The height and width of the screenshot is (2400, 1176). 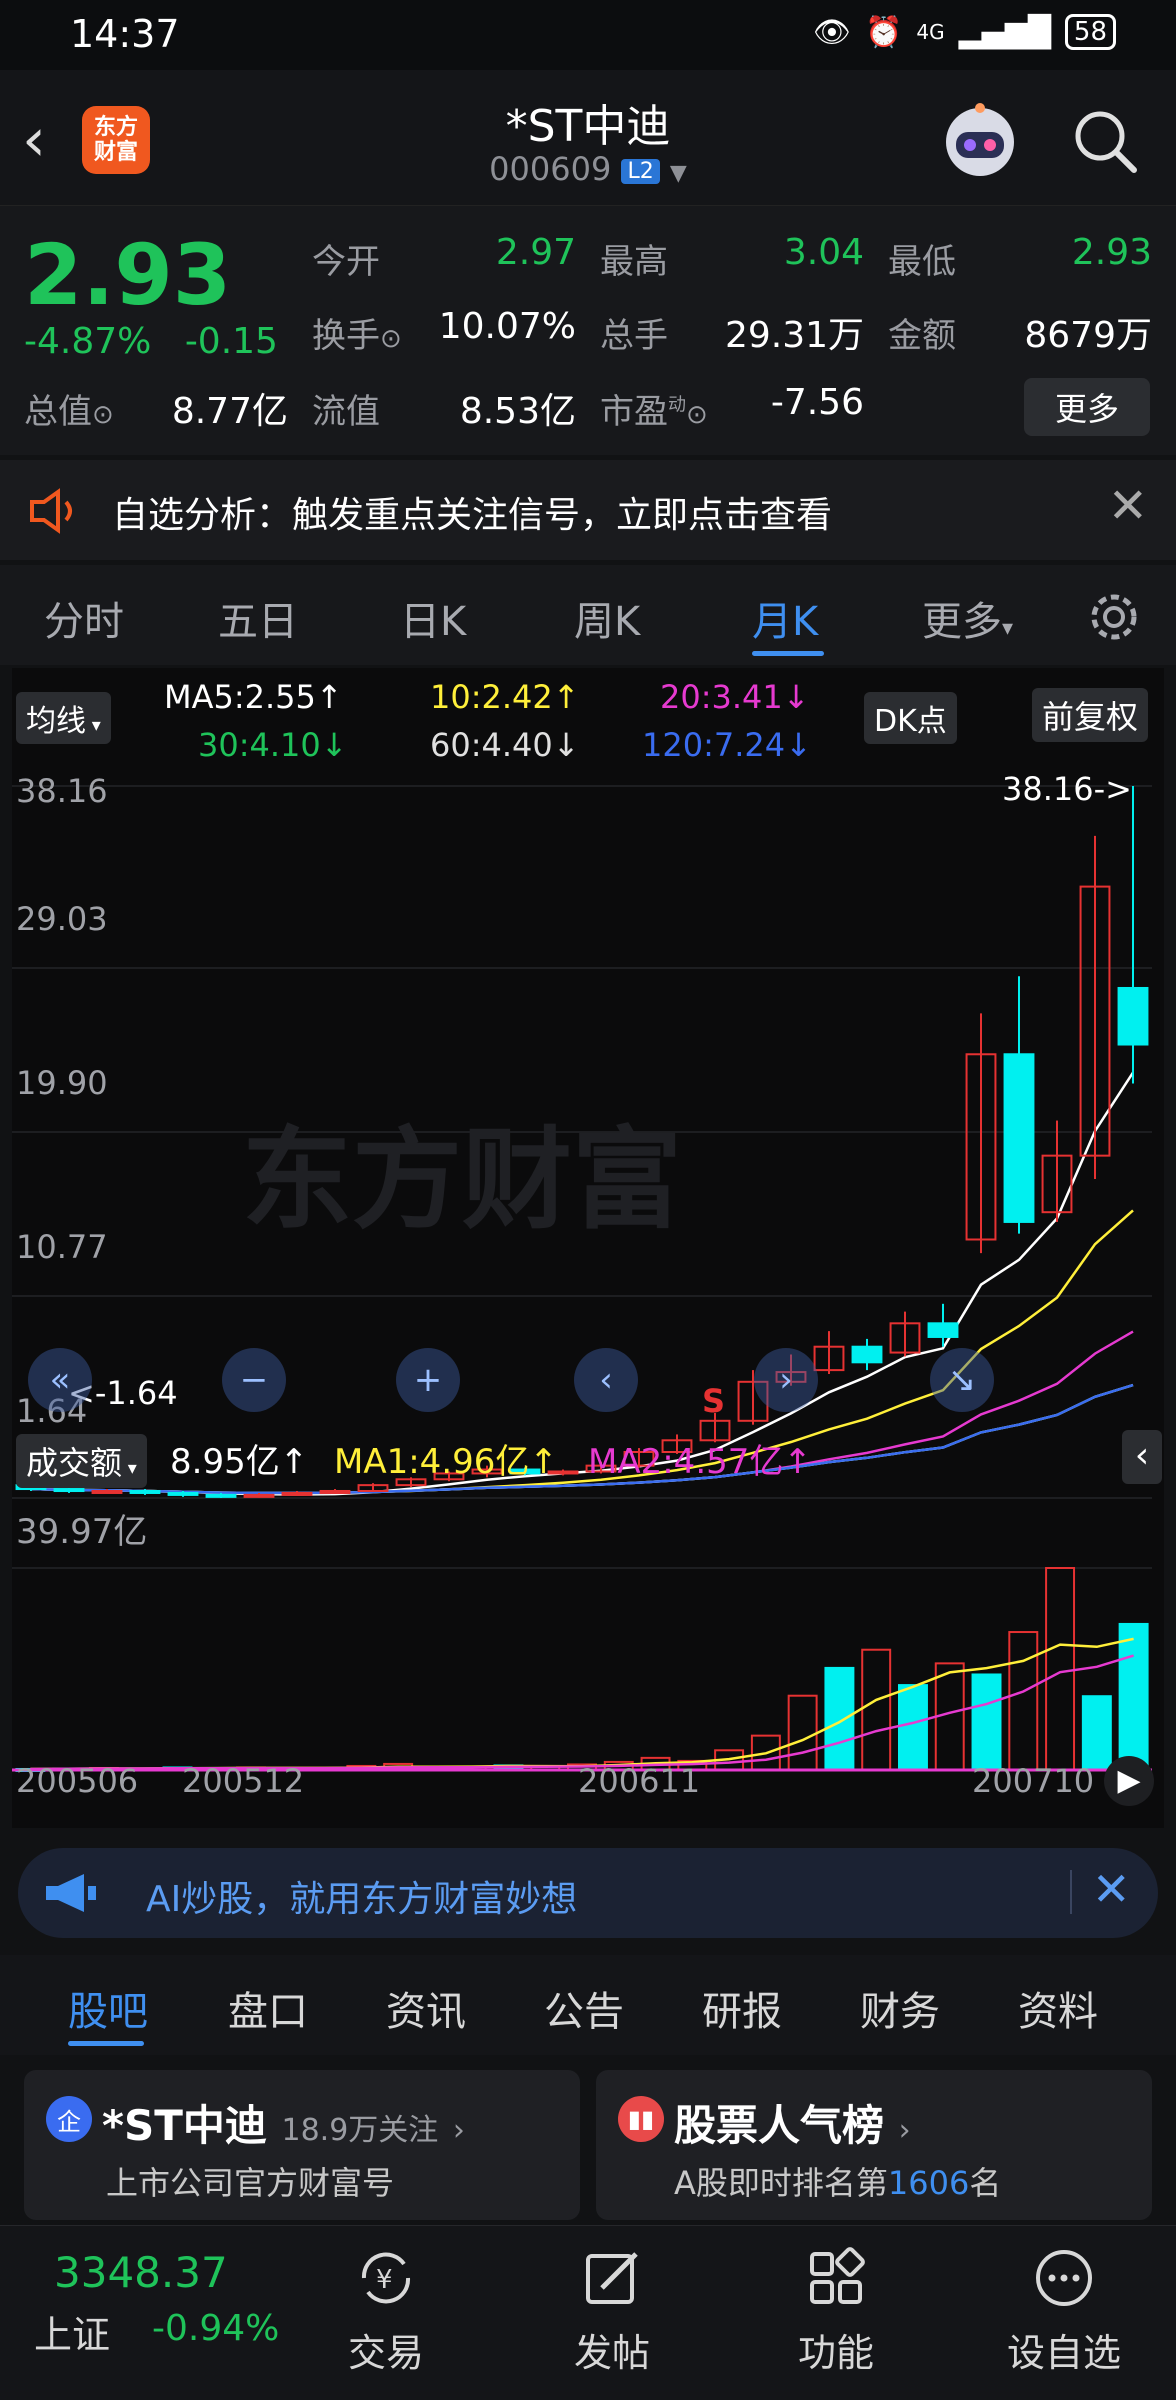 I want to click on ma120-label: 120:7.24↓, so click(x=727, y=745).